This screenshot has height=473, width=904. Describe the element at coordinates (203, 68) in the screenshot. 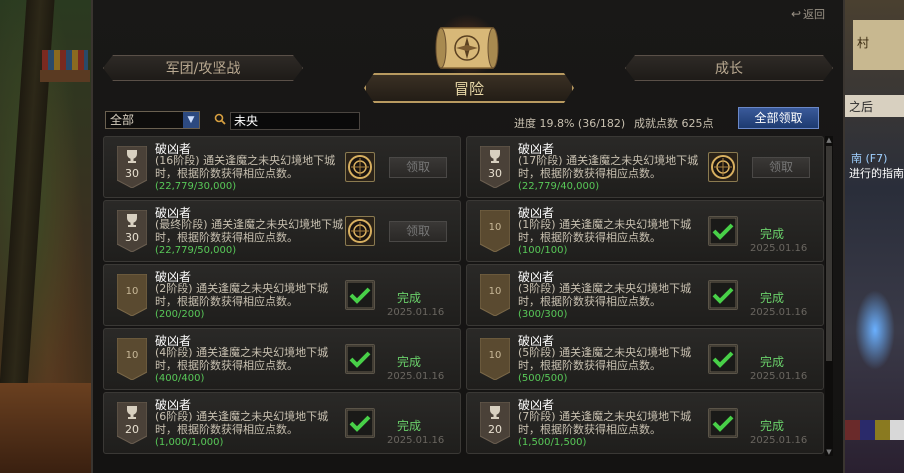

I see `tab-legion: 军团/攻坚战` at that location.